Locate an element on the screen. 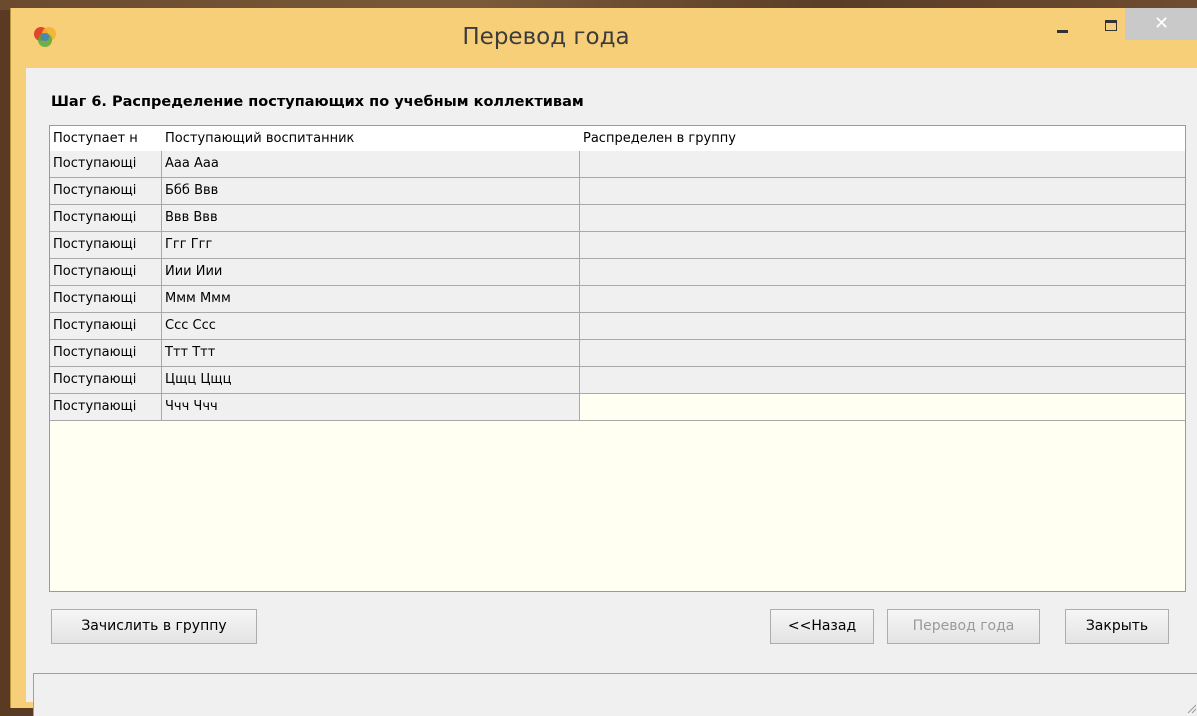 This screenshot has height=716, width=1197. table-row: Поступающі Цщц Цщц is located at coordinates (617, 380).